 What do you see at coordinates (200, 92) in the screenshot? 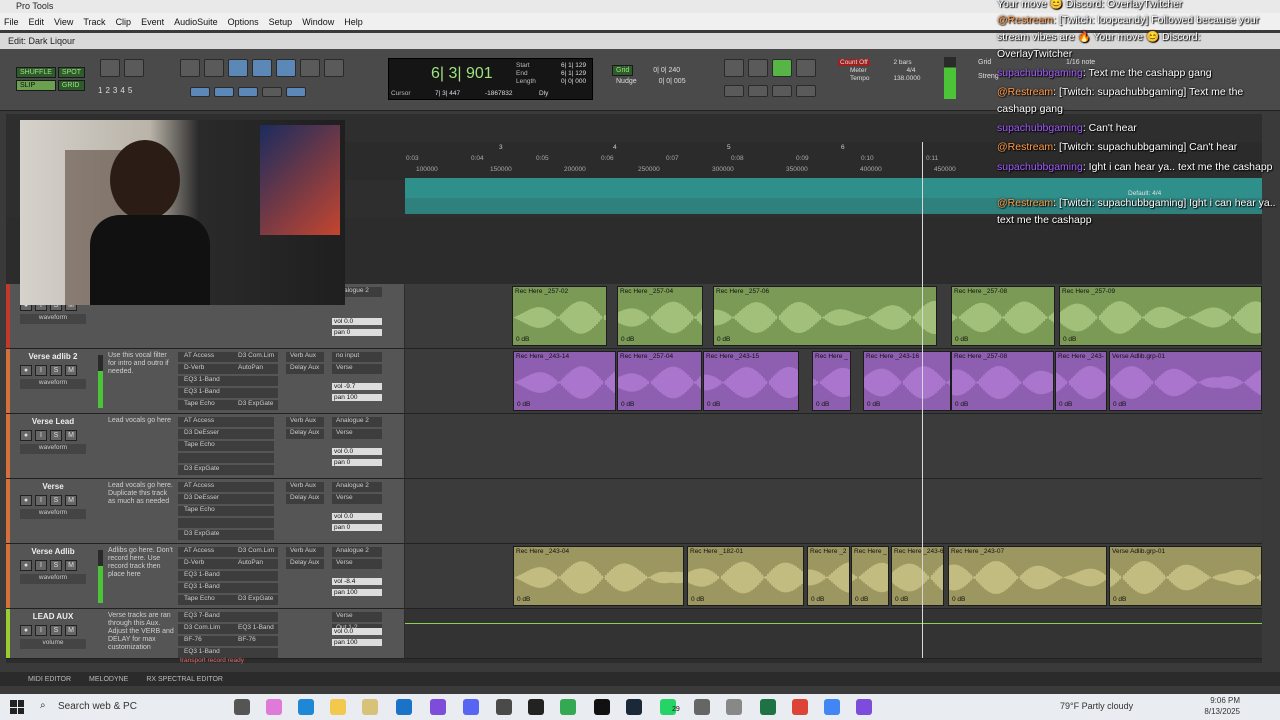
I see `link-timeline-icon` at bounding box center [200, 92].